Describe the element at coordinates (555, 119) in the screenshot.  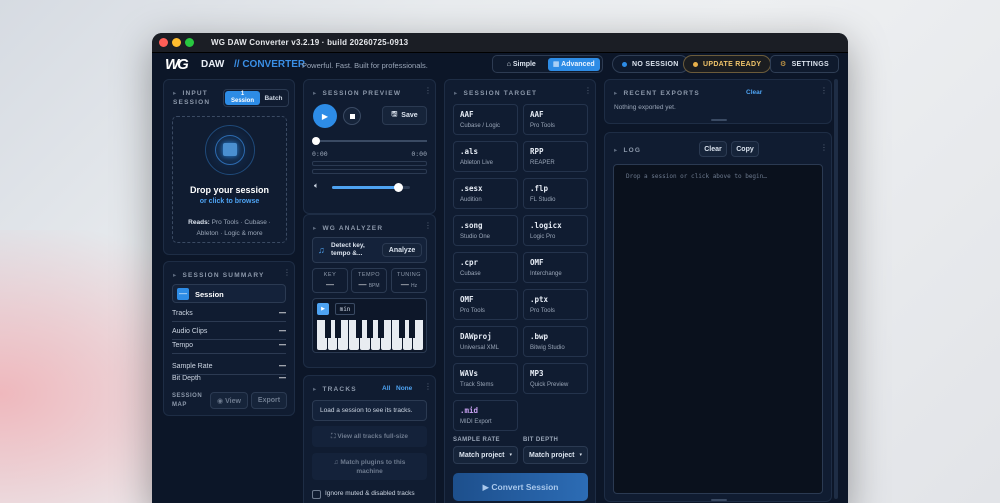
I see `format-option: AAF Pro Tools` at that location.